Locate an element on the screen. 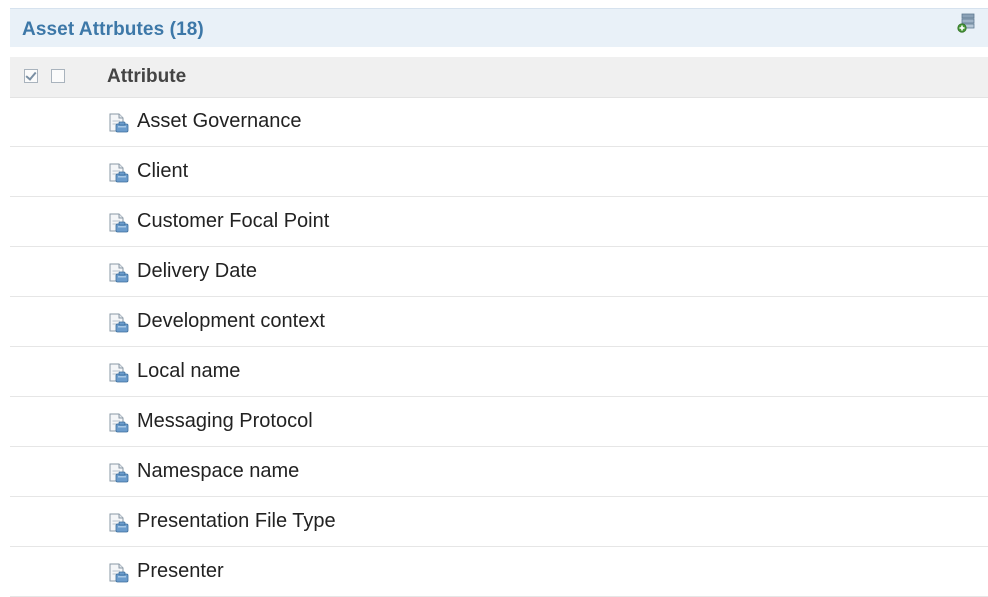  list-item: Development context is located at coordinates (499, 322).